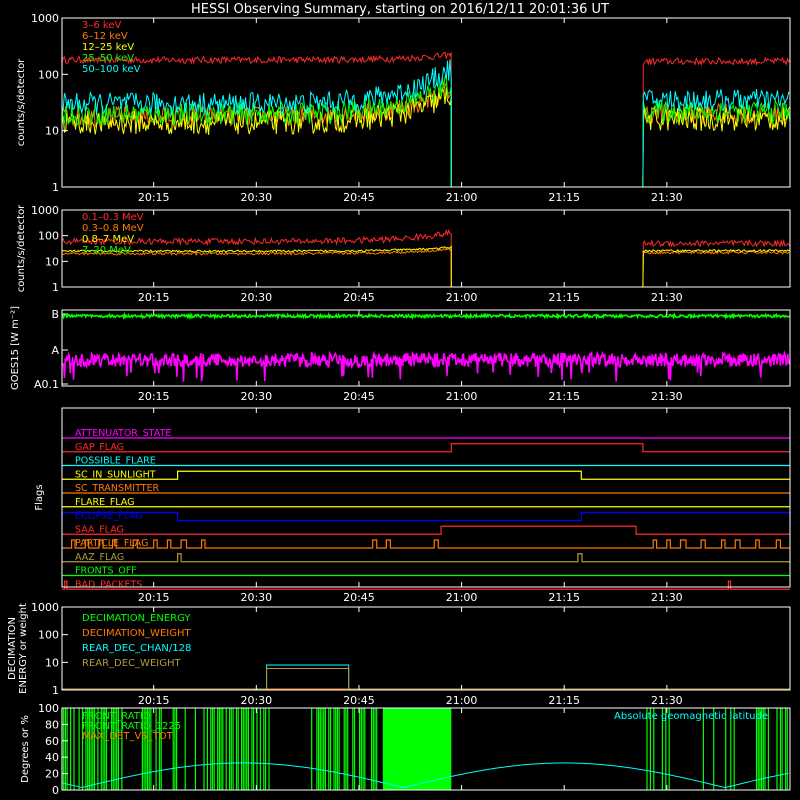 The width and height of the screenshot is (800, 800). What do you see at coordinates (113, 228) in the screenshot?
I see `legend-entry: 0.3–0.8 MeV` at bounding box center [113, 228].